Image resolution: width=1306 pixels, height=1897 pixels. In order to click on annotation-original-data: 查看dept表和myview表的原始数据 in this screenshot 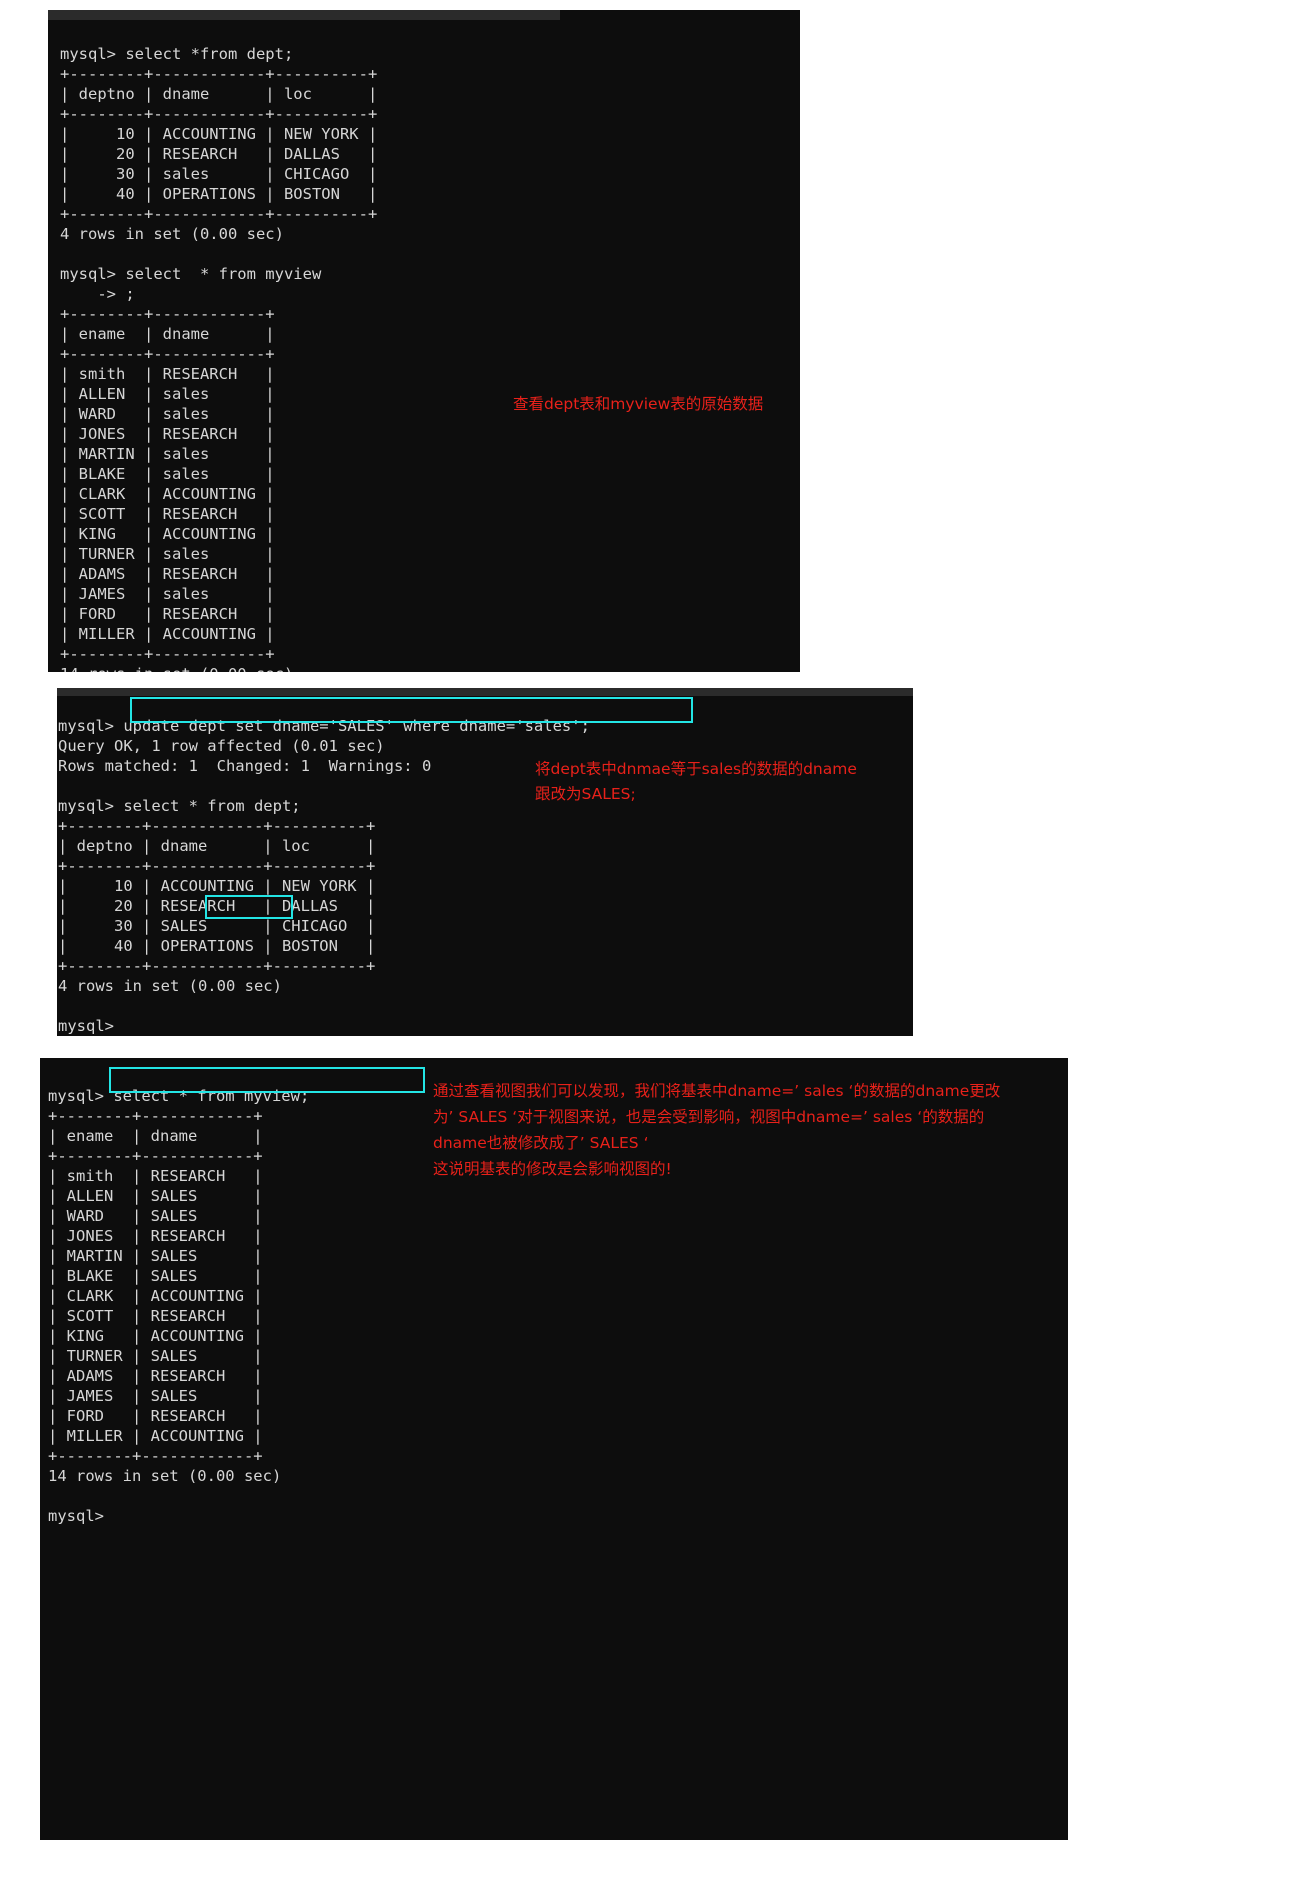, I will do `click(638, 404)`.